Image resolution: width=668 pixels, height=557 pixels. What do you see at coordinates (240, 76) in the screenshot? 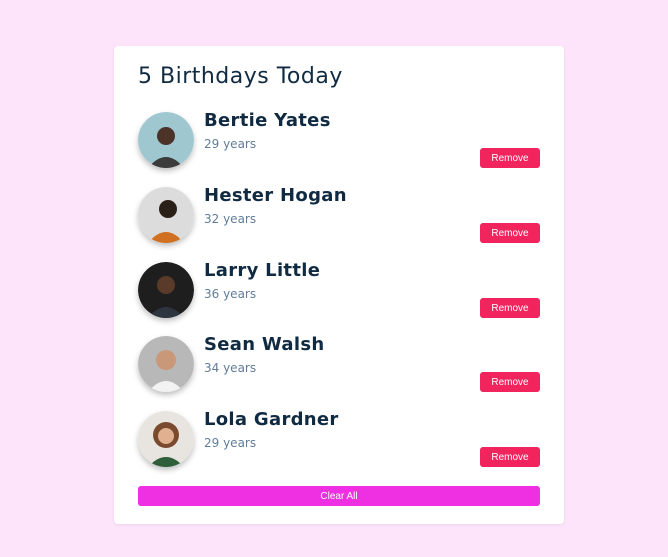
I see `page-title: 5 Birthdays Today` at bounding box center [240, 76].